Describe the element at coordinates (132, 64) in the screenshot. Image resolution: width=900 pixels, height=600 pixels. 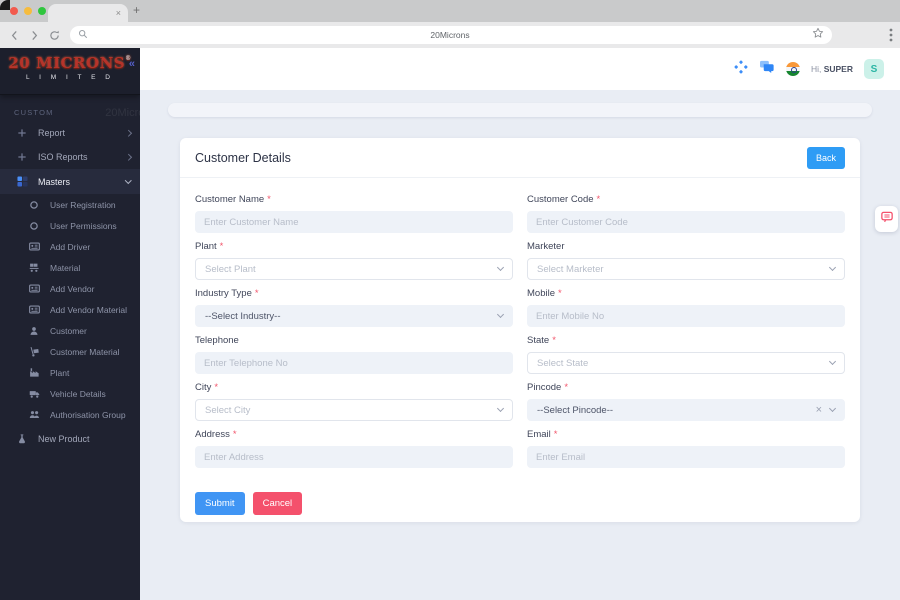
I see `sidebar-collapse-icon: «` at that location.